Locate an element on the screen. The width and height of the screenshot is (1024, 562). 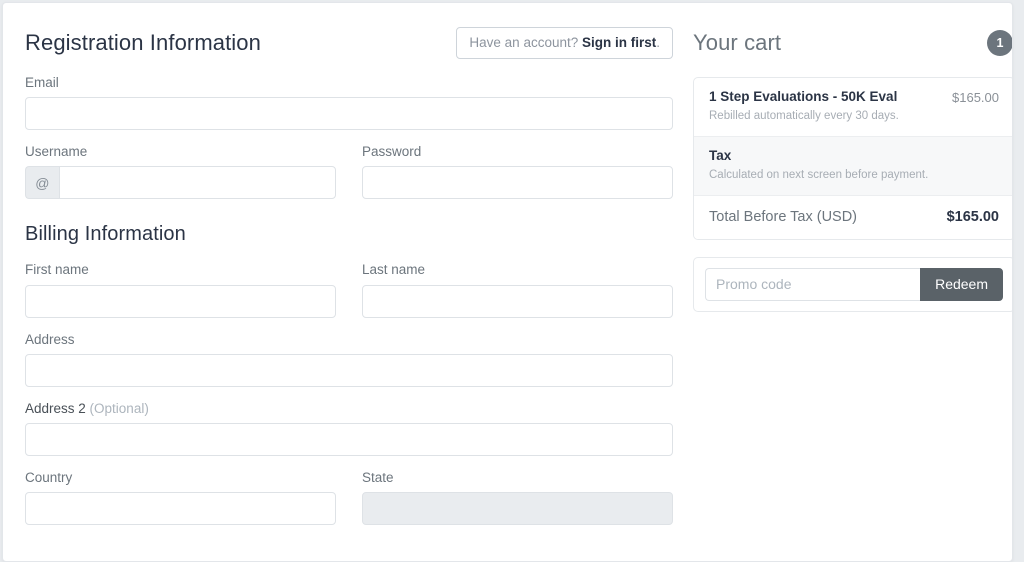
address-input is located at coordinates (349, 370).